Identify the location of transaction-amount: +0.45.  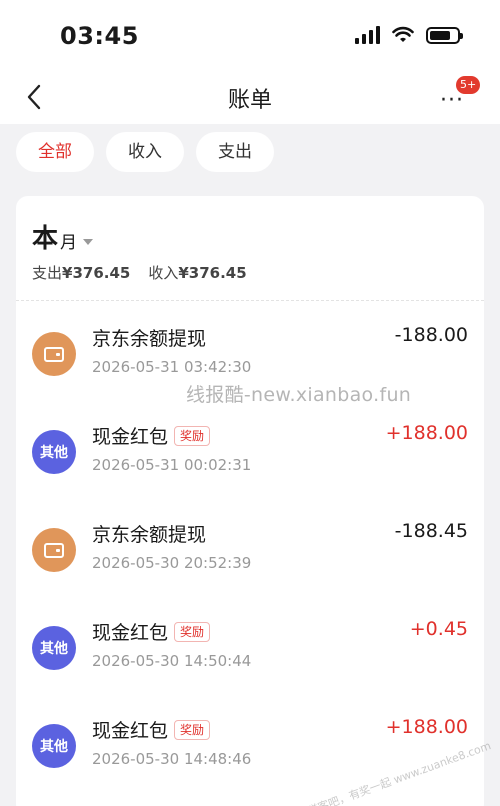
(438, 629).